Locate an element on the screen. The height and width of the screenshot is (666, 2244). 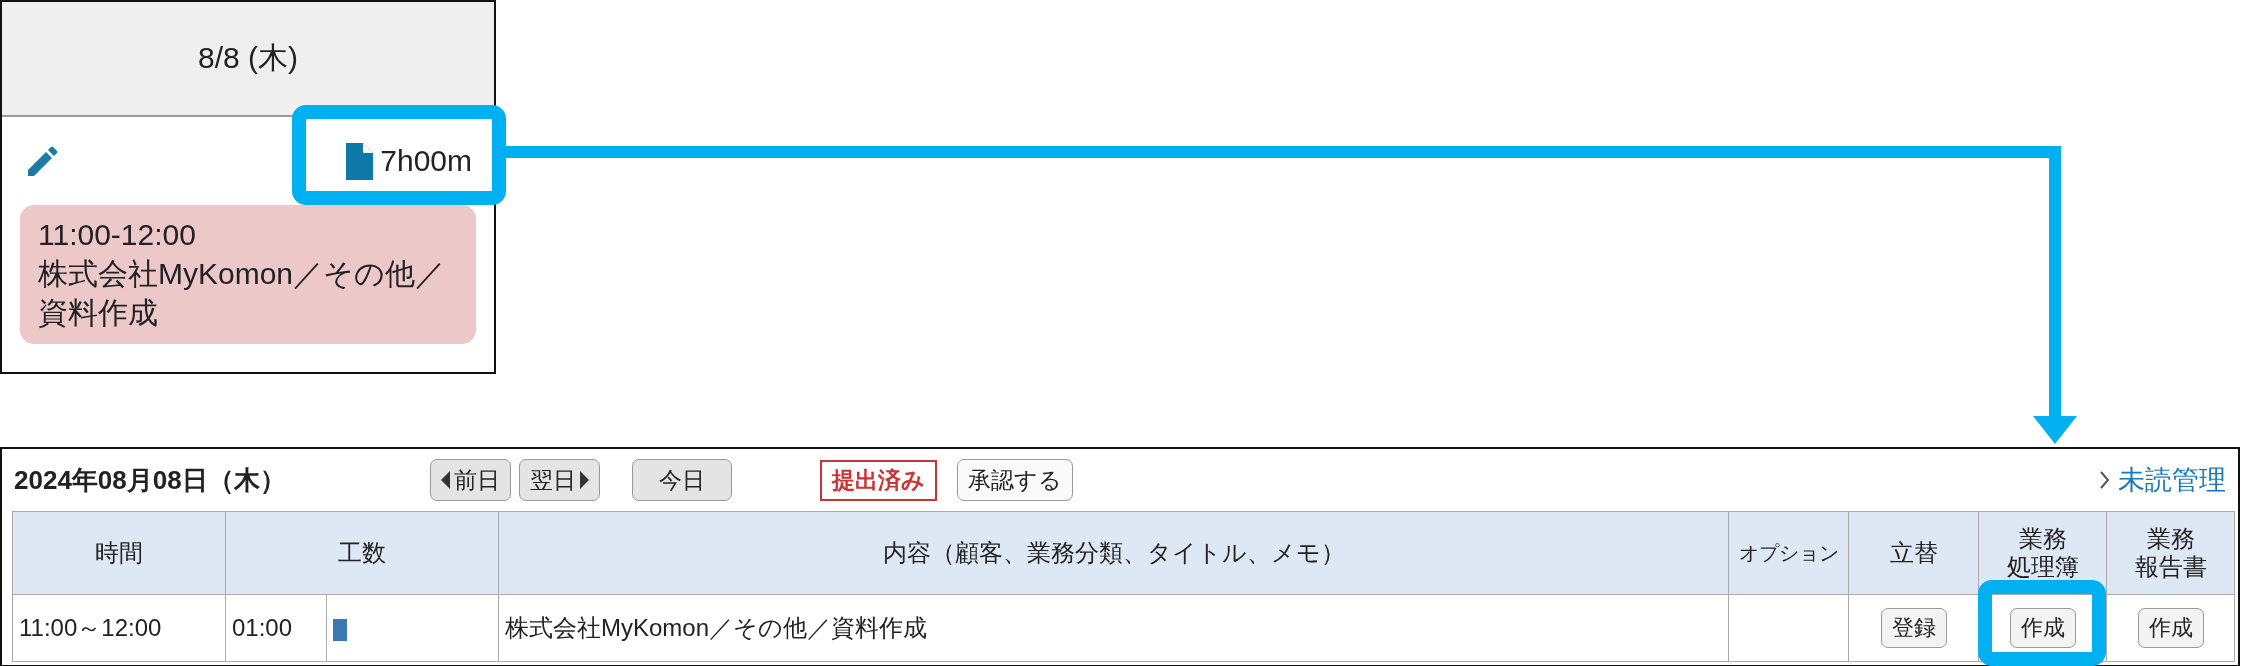
report-date: 2024年08月08日（木） is located at coordinates (150, 480).